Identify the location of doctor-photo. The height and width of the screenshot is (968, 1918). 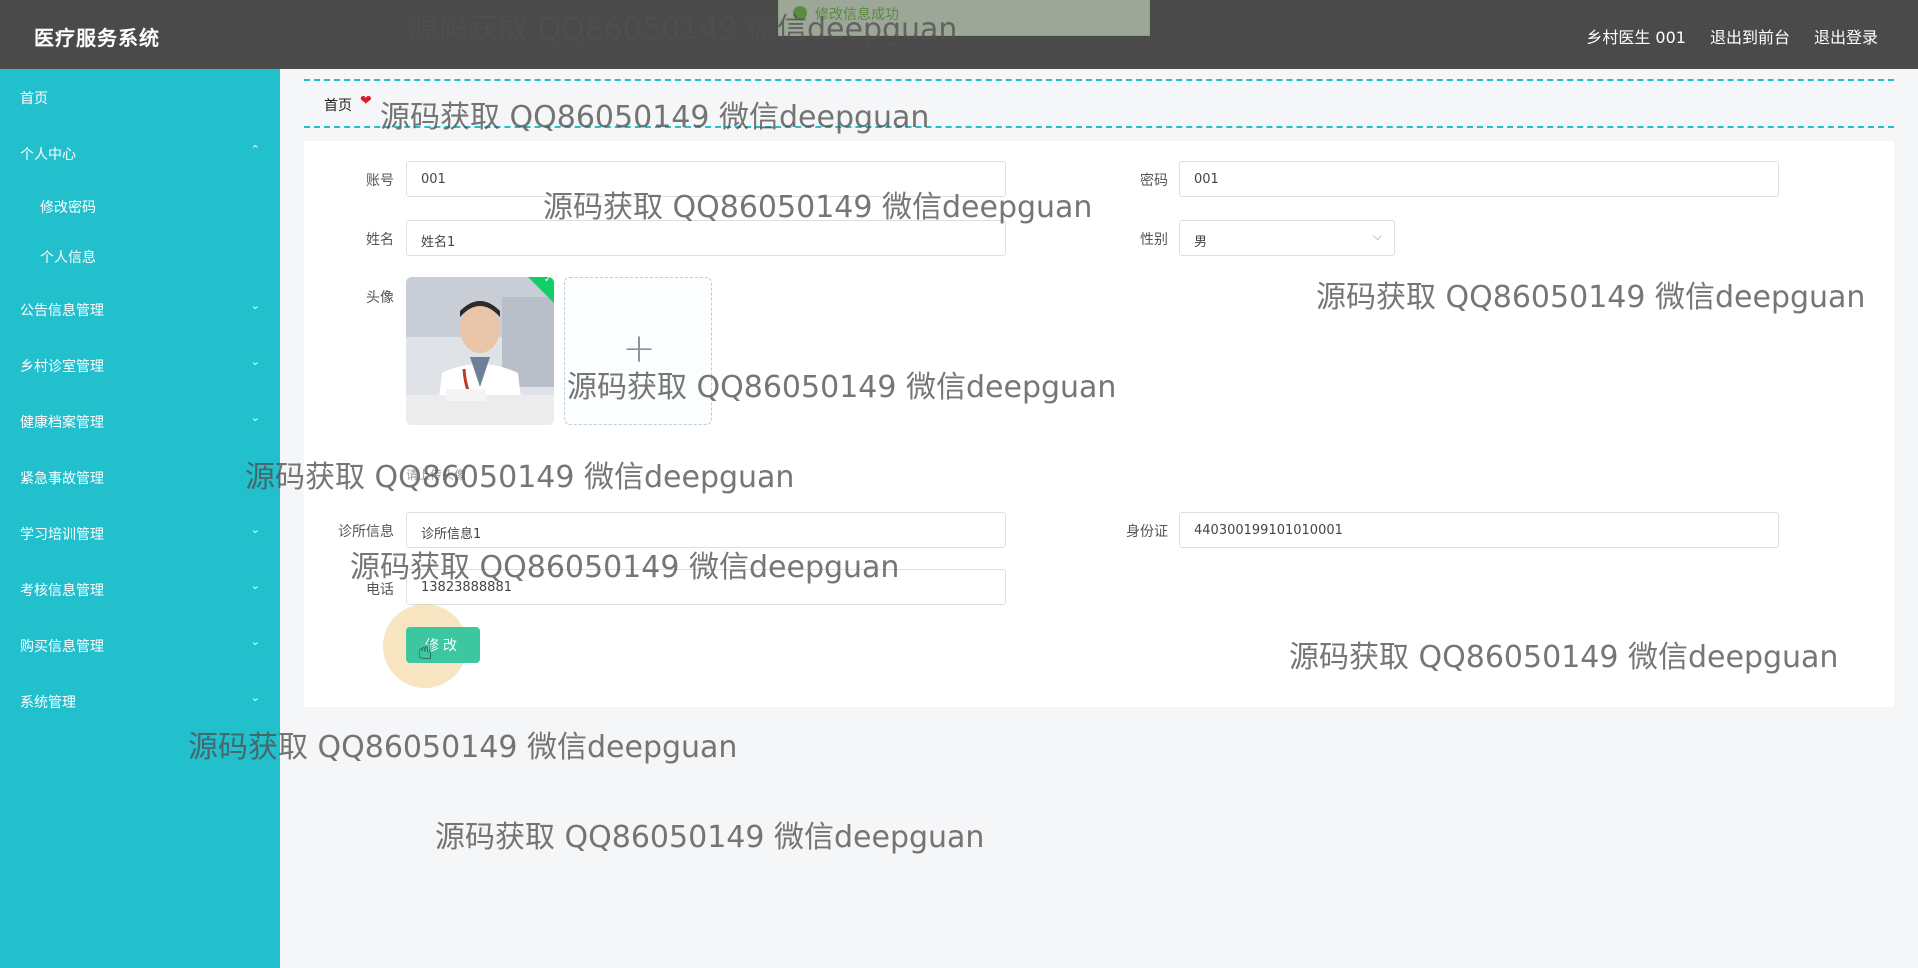
(480, 351).